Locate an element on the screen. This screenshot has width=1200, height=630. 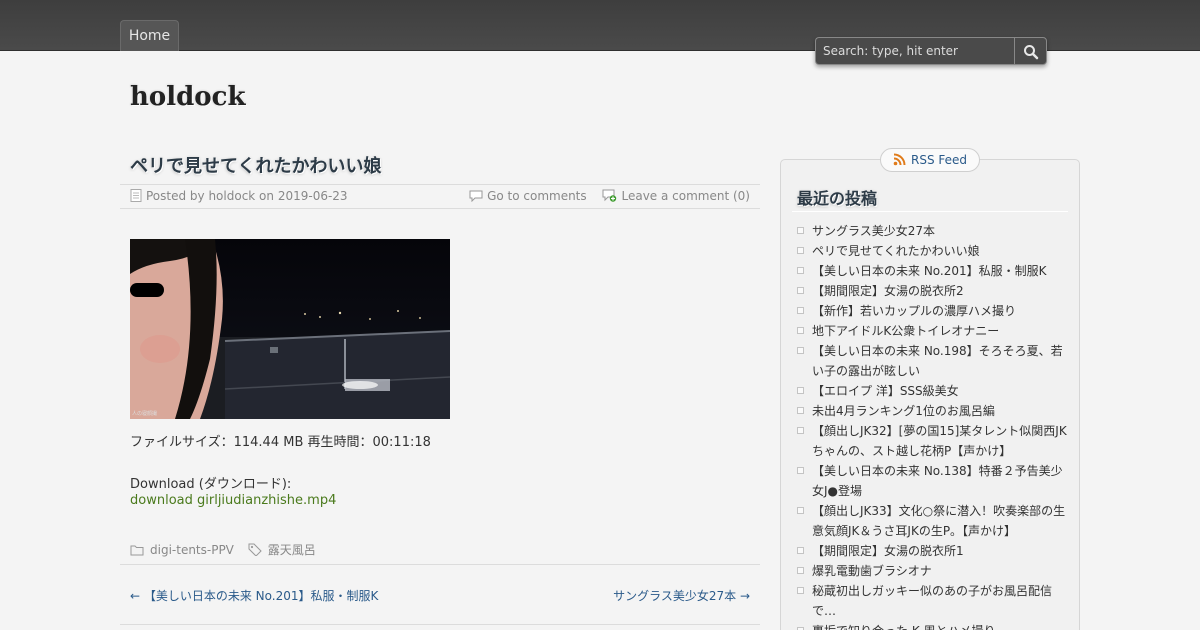
recent-post-title: 地下アイドルK公衆トイレオナニー is located at coordinates (906, 331).